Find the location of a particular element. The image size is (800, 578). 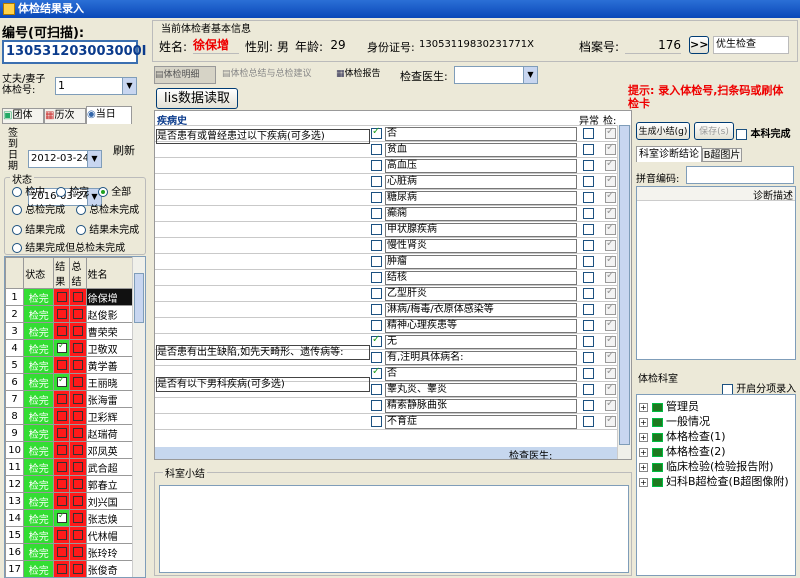

diagnosis-list: 诊断描述 is located at coordinates (716, 273).